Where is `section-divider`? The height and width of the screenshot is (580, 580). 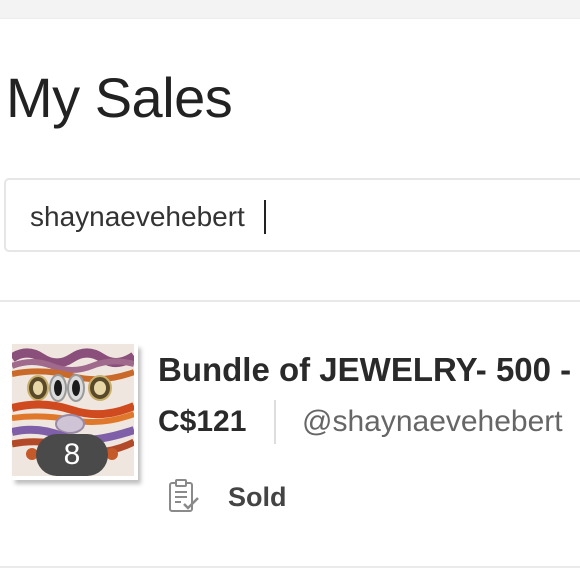
section-divider is located at coordinates (290, 301).